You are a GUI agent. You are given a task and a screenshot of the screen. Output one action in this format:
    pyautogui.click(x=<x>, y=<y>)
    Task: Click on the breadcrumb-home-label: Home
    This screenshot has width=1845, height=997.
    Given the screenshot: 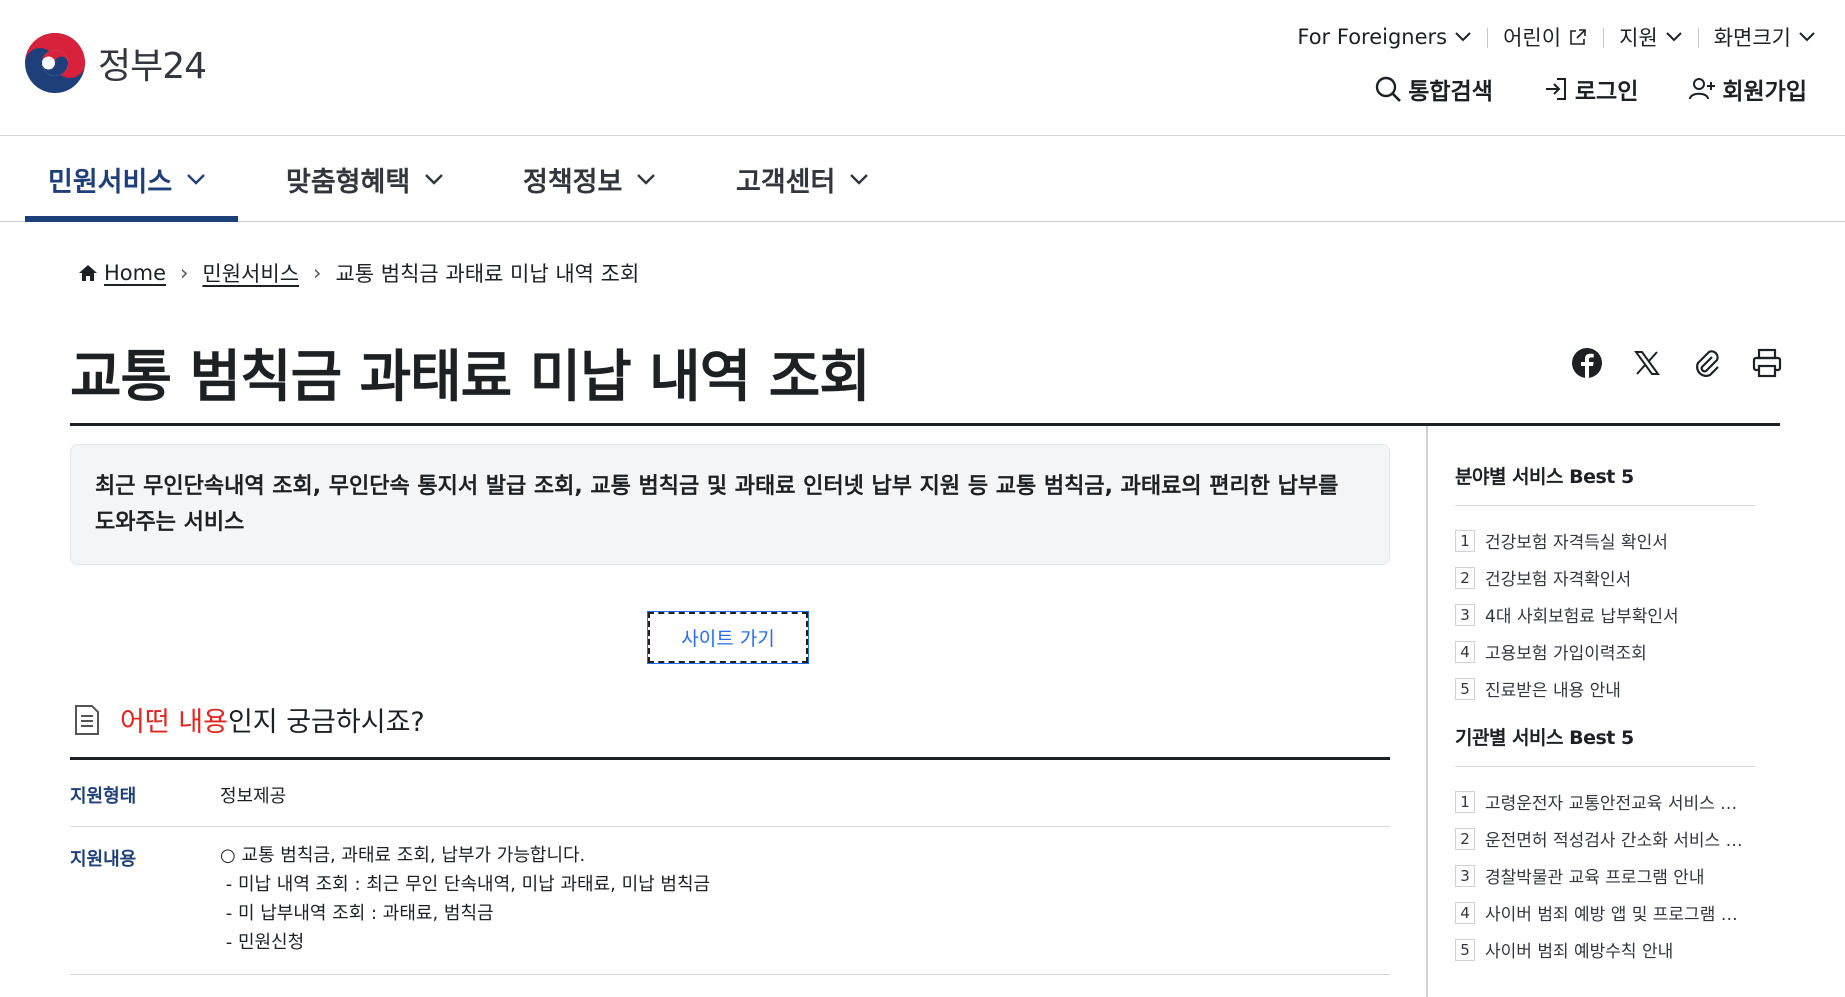 What is the action you would take?
    pyautogui.click(x=135, y=273)
    